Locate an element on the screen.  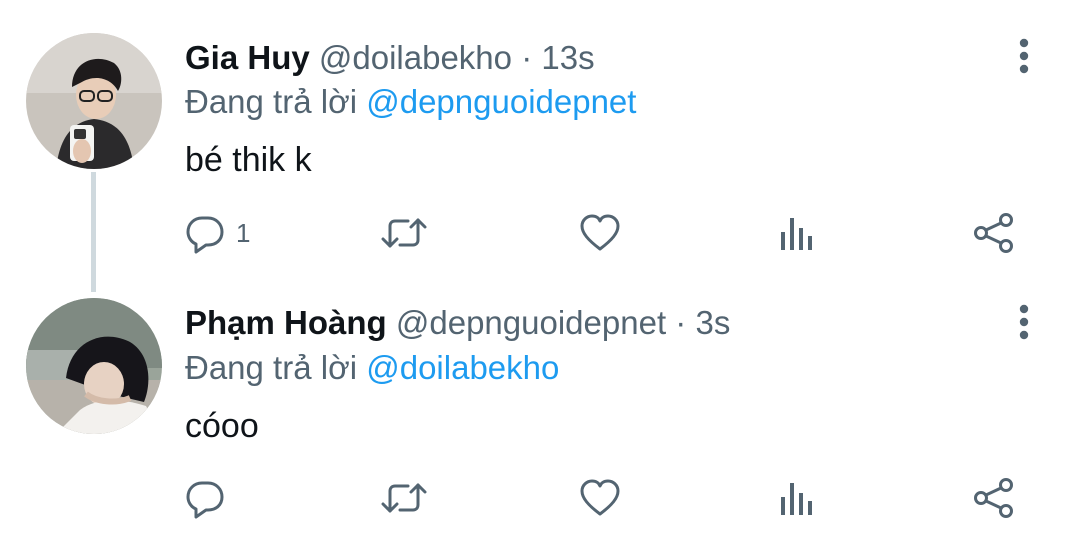
user-handle: @doilabekho is located at coordinates (415, 57).